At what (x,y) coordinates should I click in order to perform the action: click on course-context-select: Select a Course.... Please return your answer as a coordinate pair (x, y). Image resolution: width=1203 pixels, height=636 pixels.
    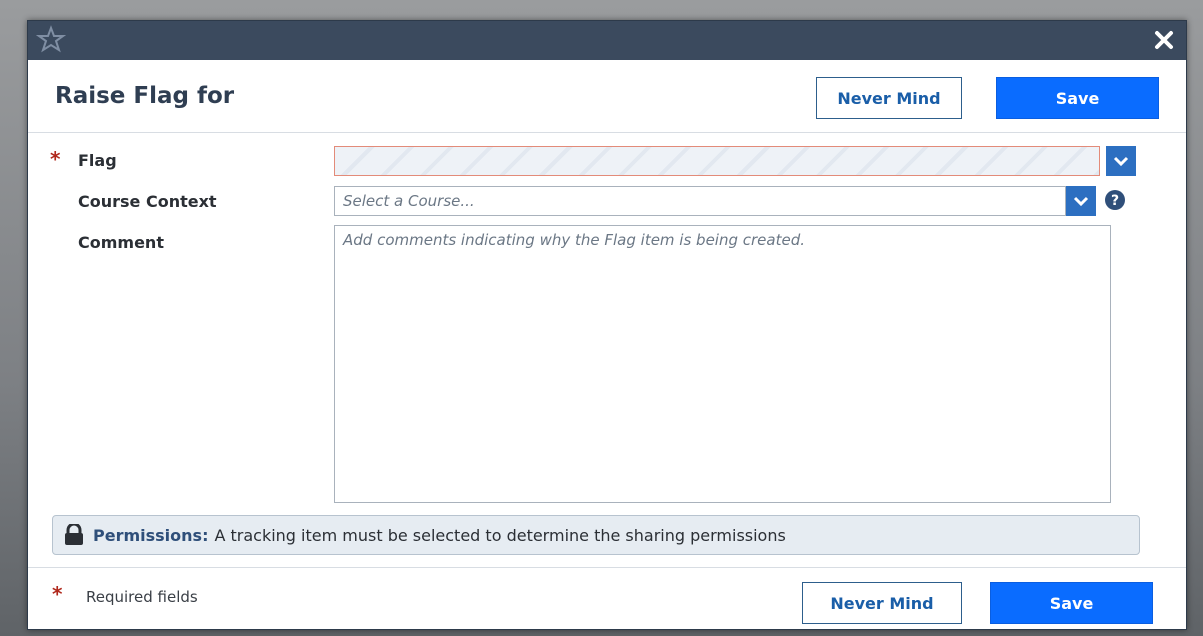
    Looking at the image, I should click on (700, 201).